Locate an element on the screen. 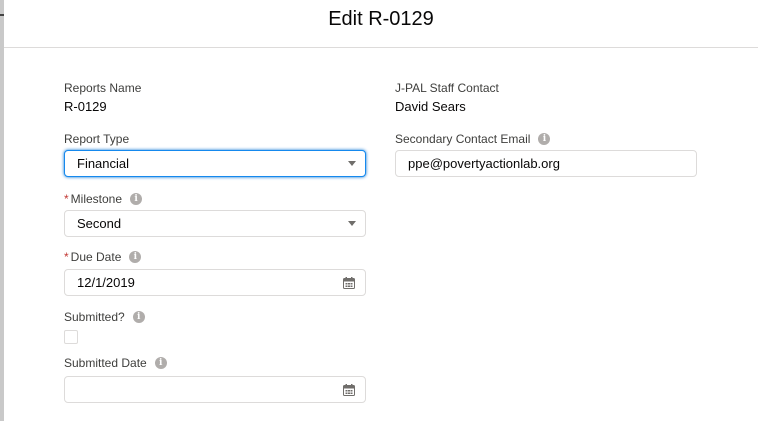  report-type-select: Financial is located at coordinates (215, 163).